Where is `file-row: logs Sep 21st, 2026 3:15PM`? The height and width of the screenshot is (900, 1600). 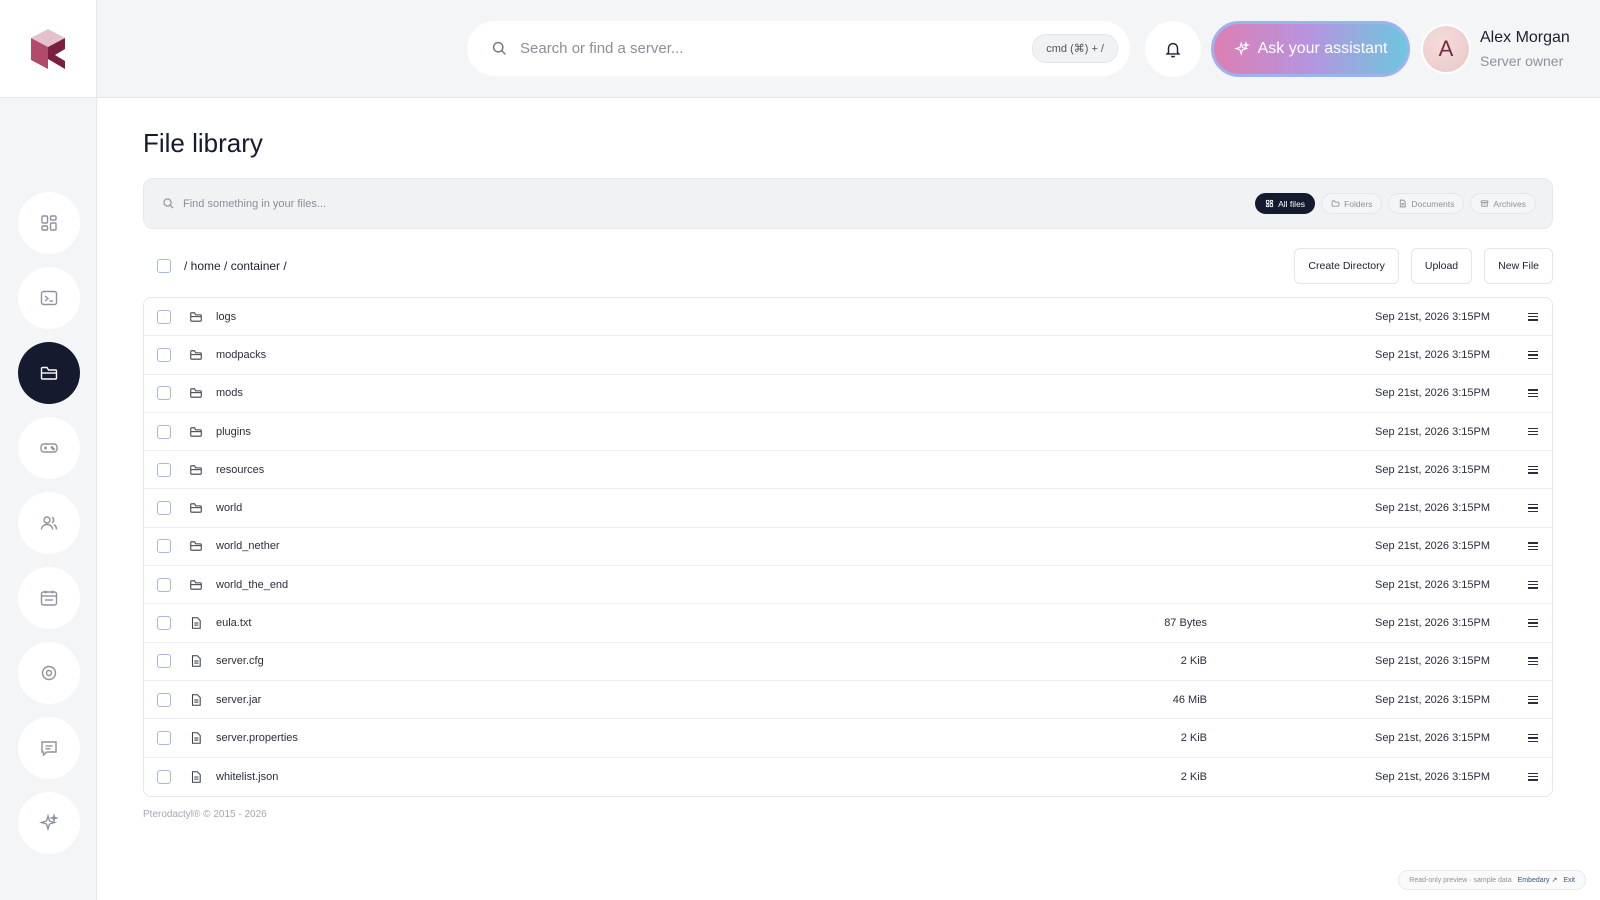 file-row: logs Sep 21st, 2026 3:15PM is located at coordinates (848, 317).